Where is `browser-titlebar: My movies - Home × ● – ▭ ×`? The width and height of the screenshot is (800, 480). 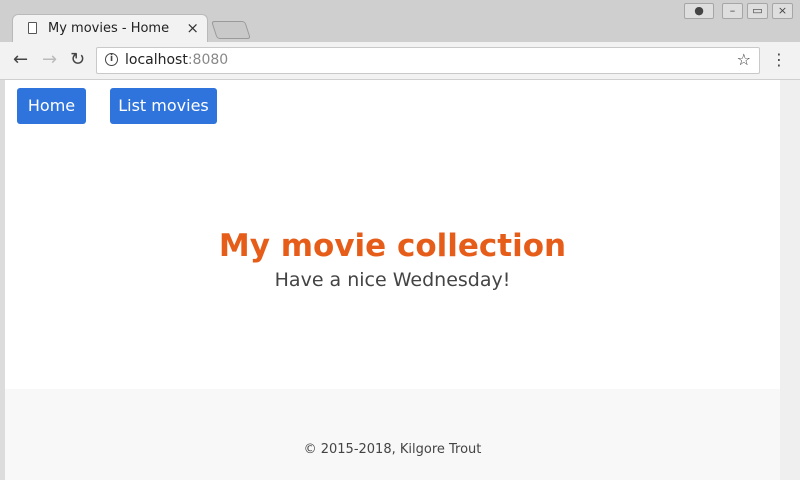
browser-titlebar: My movies - Home × ● – ▭ × is located at coordinates (400, 21).